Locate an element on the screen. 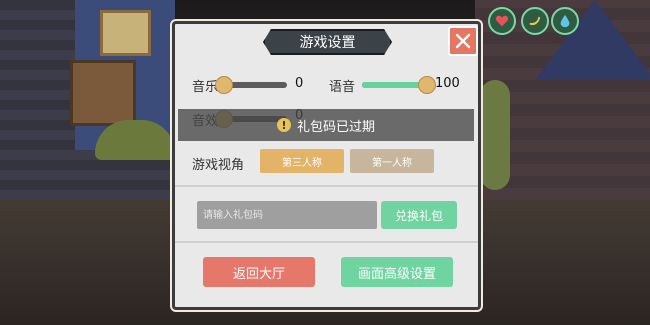  heart-icon is located at coordinates (502, 21).